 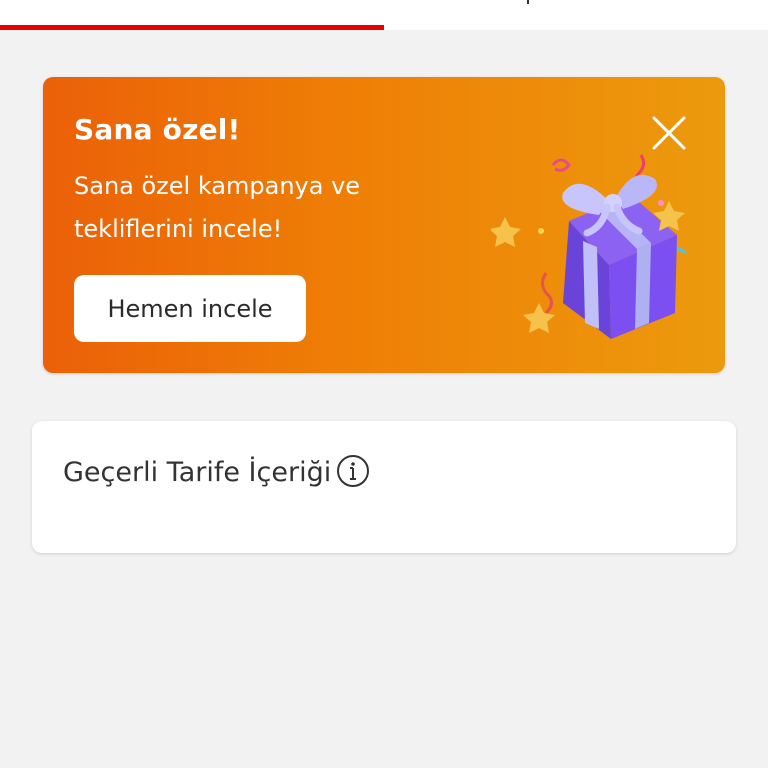 What do you see at coordinates (197, 472) in the screenshot?
I see `tariff-title: Geçerli Tarife İçeriği` at bounding box center [197, 472].